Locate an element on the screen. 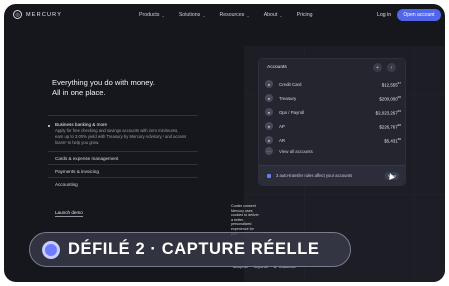 The image size is (449, 286). scroll-capture-badge: DÉFILÉ 2 · CAPTURE RÉELLE is located at coordinates (190, 249).